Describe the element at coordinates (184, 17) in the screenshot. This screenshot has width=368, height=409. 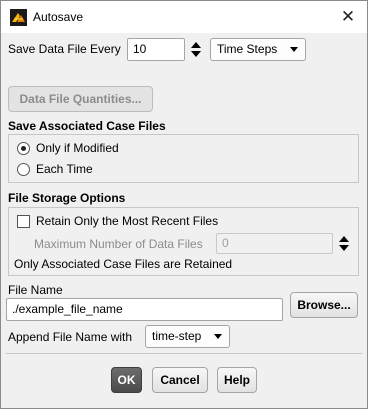
I see `title-bar: Autosave ✕` at that location.